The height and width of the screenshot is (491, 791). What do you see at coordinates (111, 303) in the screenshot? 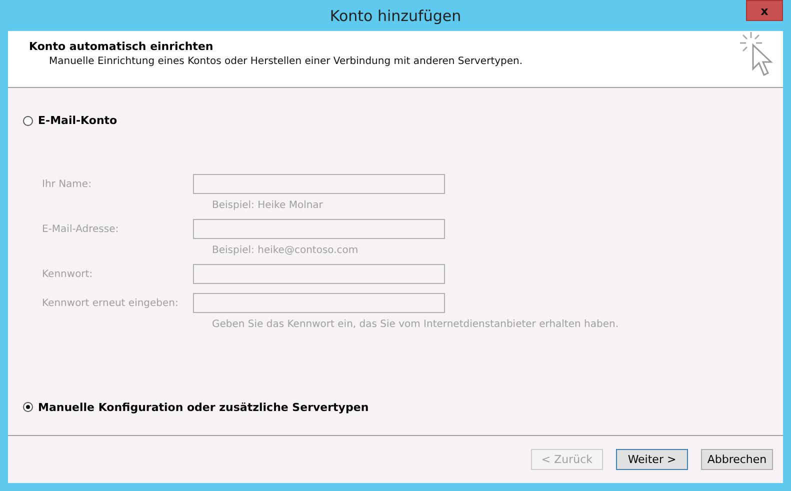
I see `field-label: Kennwort erneut eingeben:` at bounding box center [111, 303].